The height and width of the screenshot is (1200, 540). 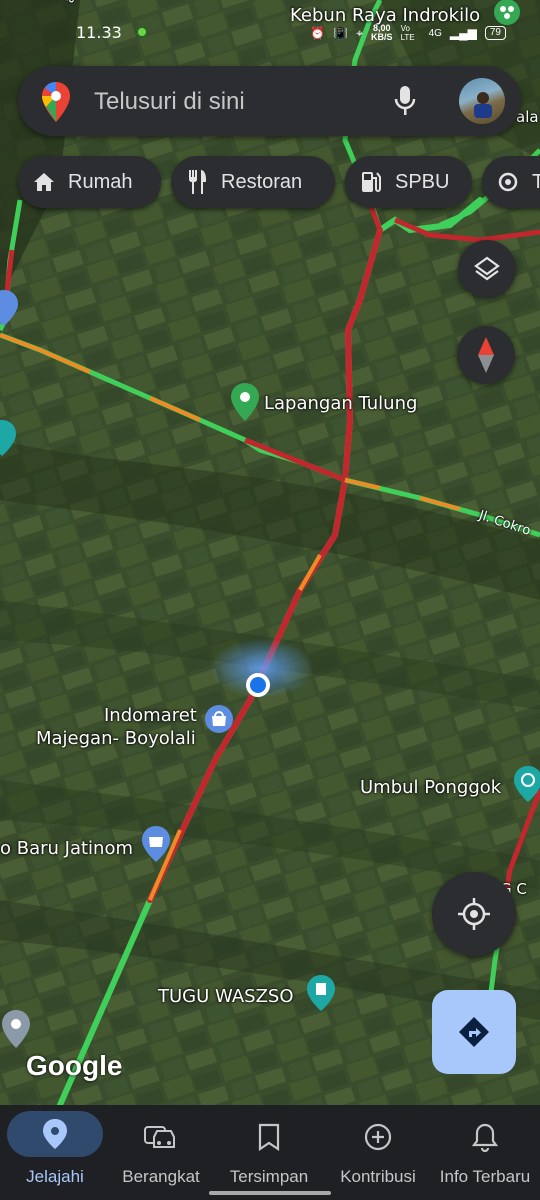 I want to click on chip-home: Rumah, so click(x=89, y=182).